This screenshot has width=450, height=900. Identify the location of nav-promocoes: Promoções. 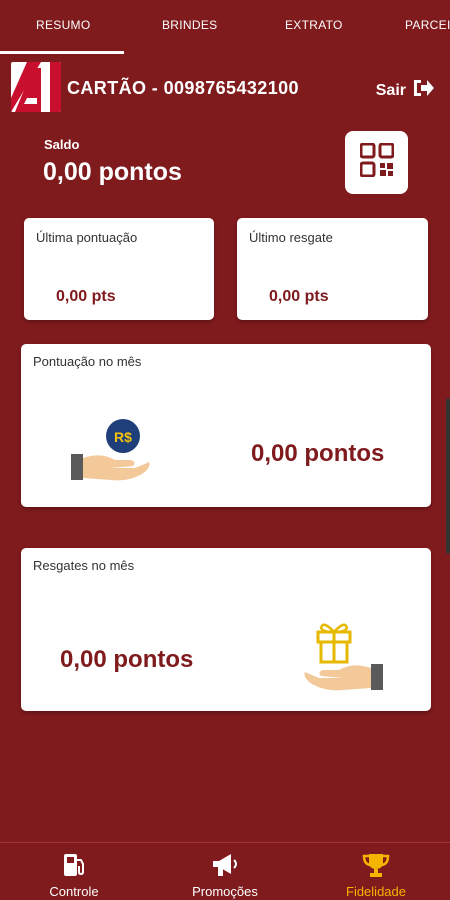
(225, 871).